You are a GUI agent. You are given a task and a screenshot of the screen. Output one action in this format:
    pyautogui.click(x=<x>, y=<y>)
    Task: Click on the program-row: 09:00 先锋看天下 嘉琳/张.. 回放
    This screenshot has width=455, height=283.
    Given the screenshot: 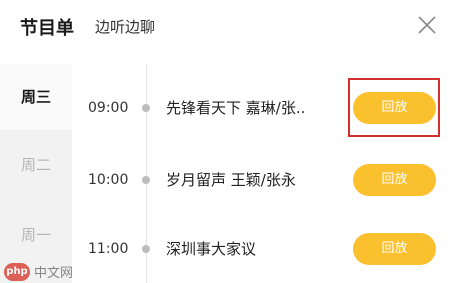 What is the action you would take?
    pyautogui.click(x=263, y=108)
    